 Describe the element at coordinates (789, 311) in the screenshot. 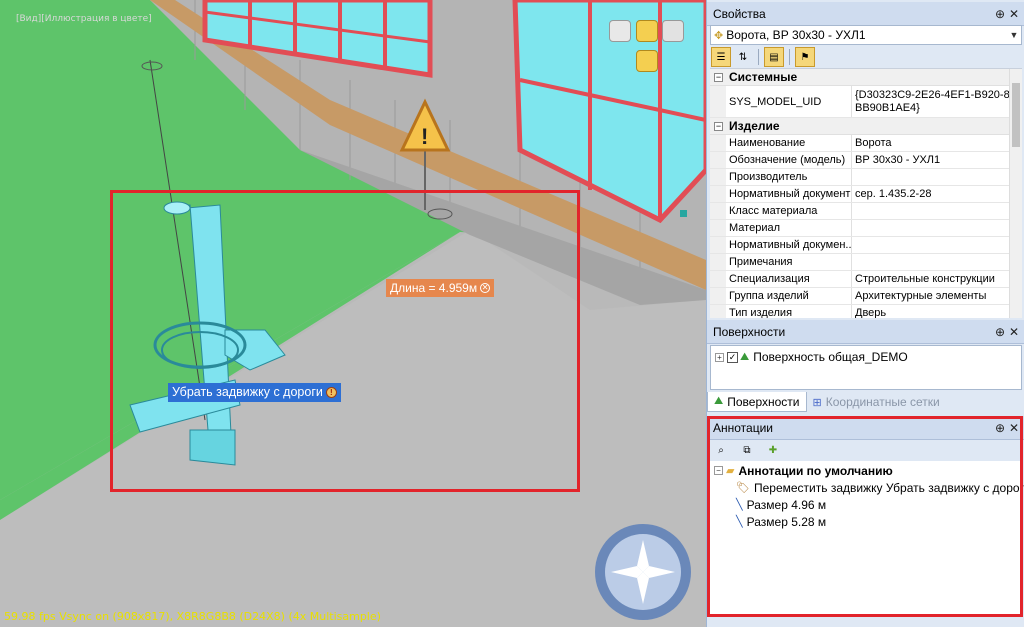

I see `property-key: Тип изделия` at that location.